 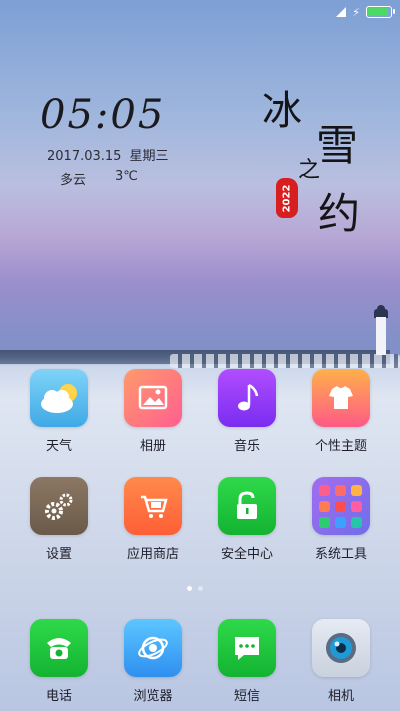 I want to click on red-seal-stamp: 2022, so click(x=287, y=198).